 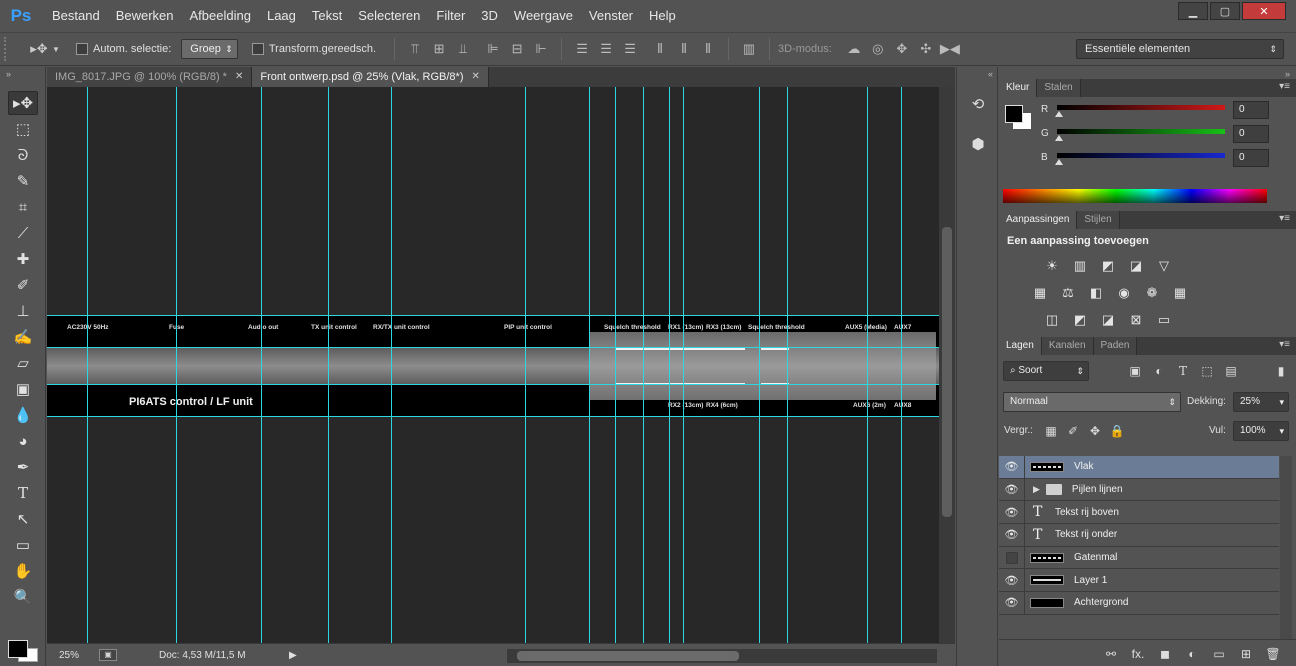 What do you see at coordinates (76, 16) in the screenshot?
I see `menu-item-bestand: Bestand` at bounding box center [76, 16].